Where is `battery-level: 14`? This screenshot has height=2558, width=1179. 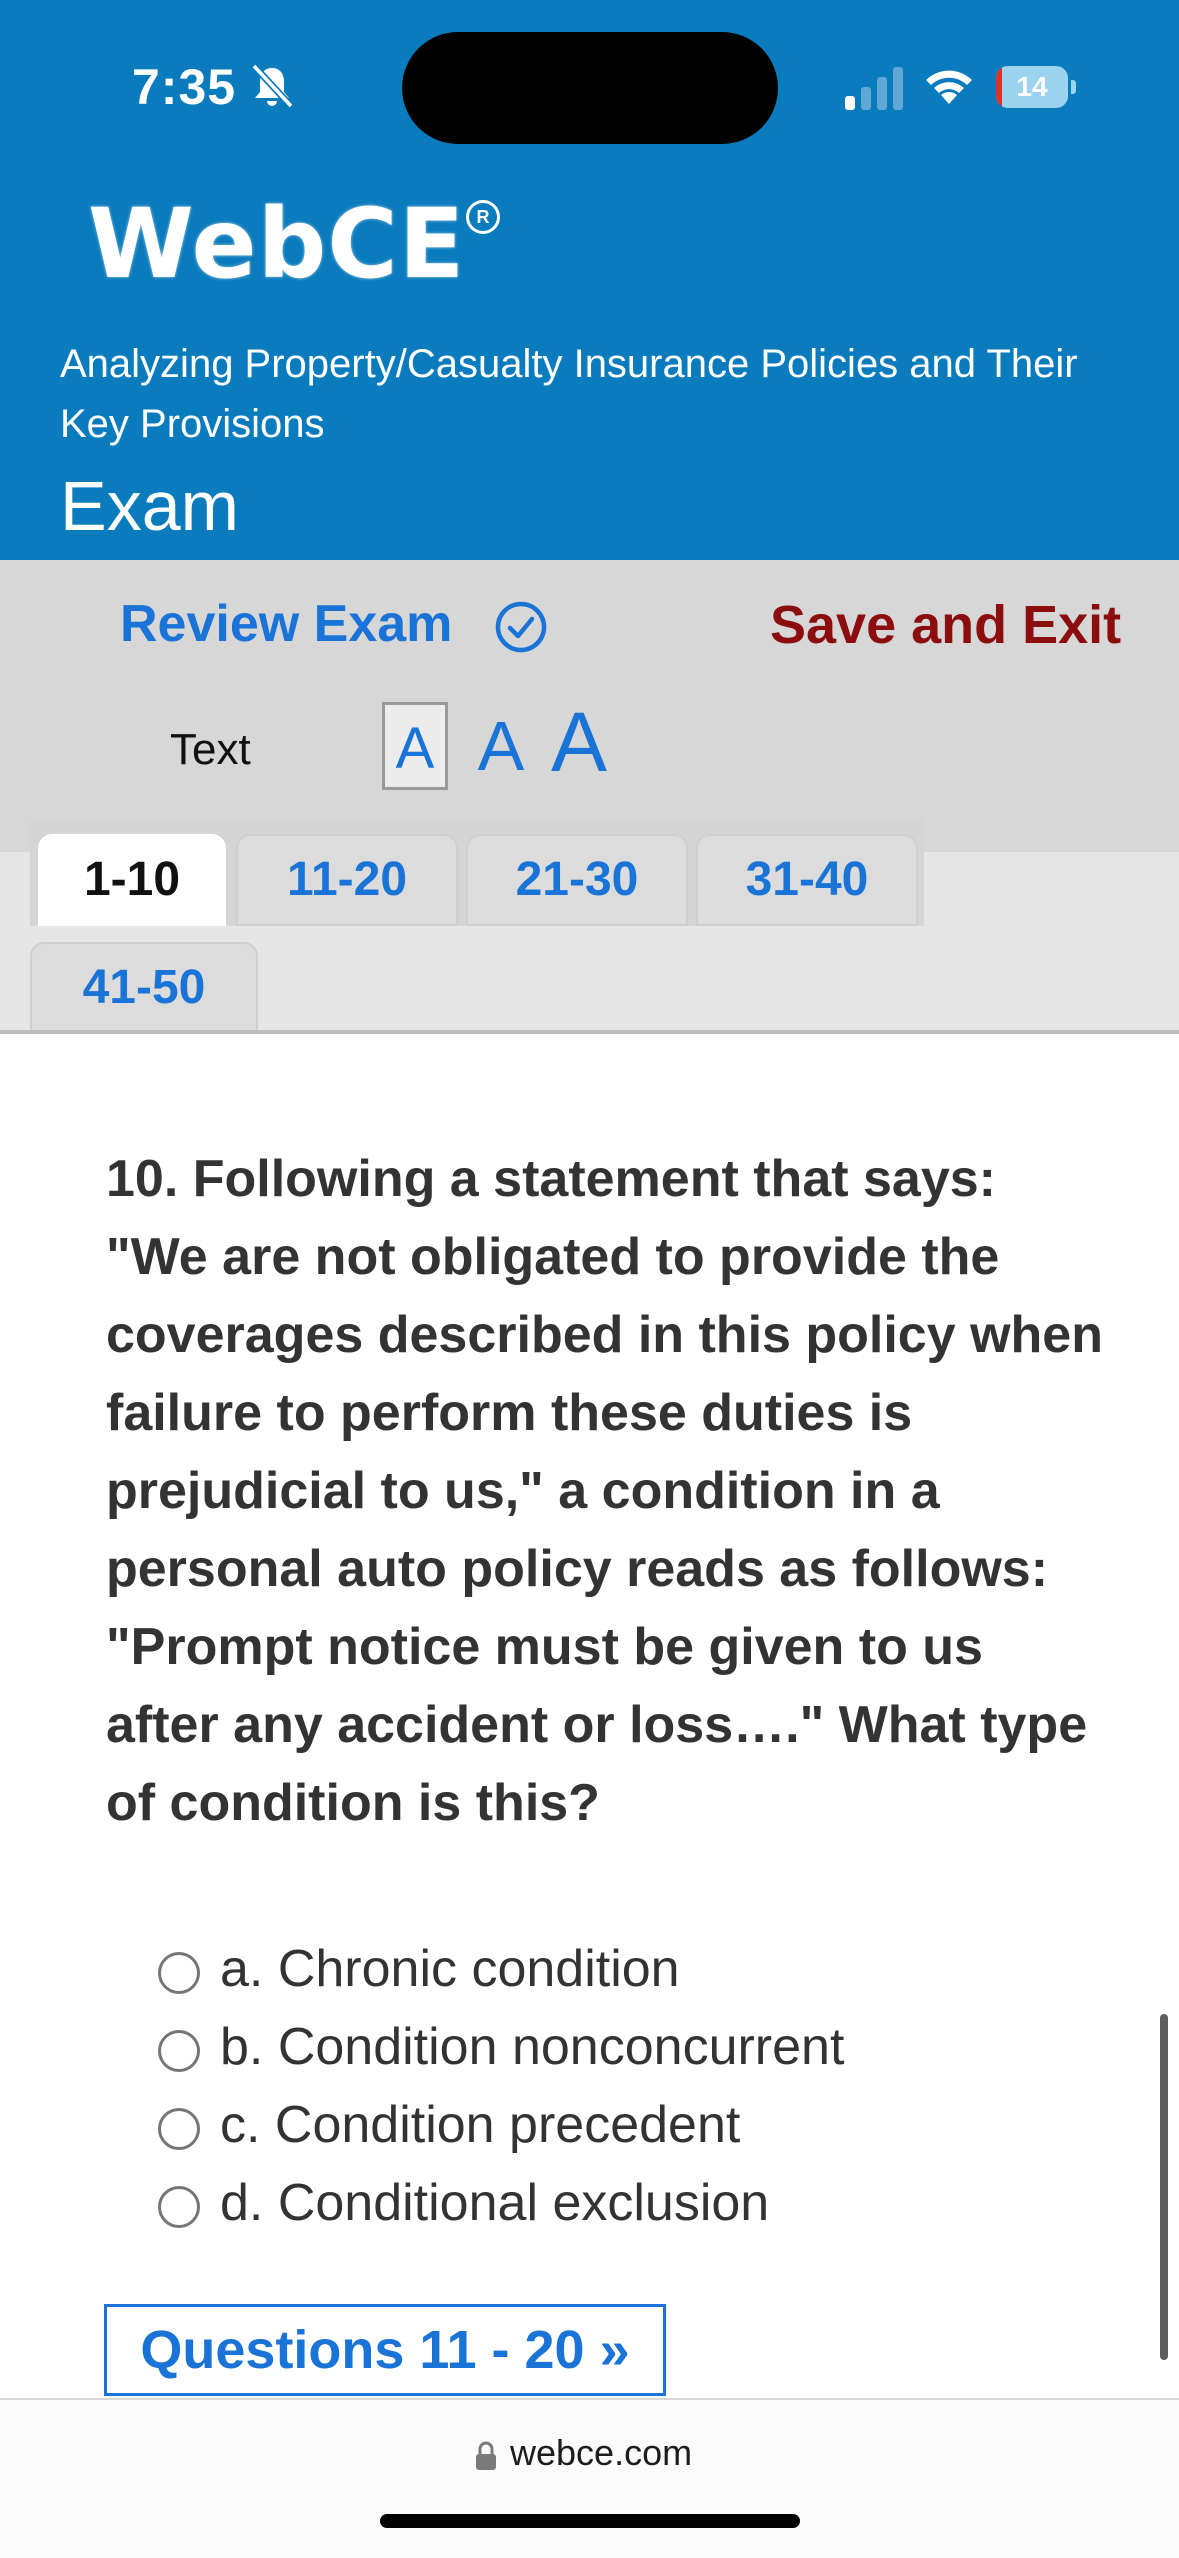 battery-level: 14 is located at coordinates (1032, 86).